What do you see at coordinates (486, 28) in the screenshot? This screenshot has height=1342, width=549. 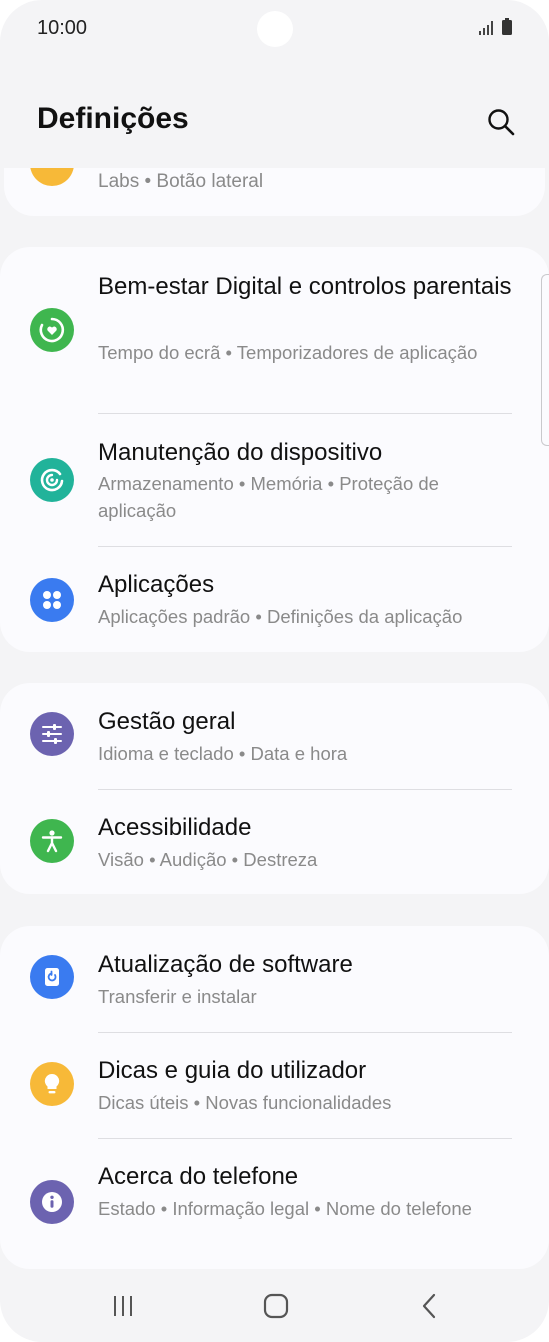 I see `signal-icon` at bounding box center [486, 28].